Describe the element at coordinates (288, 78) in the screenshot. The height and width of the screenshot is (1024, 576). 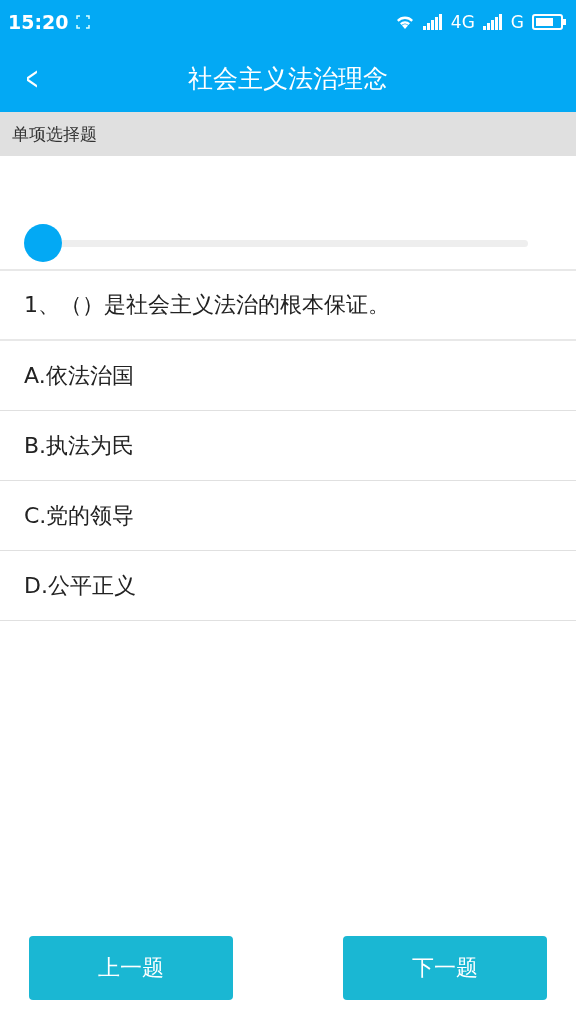
I see `page-title: 社会主义法治理念` at that location.